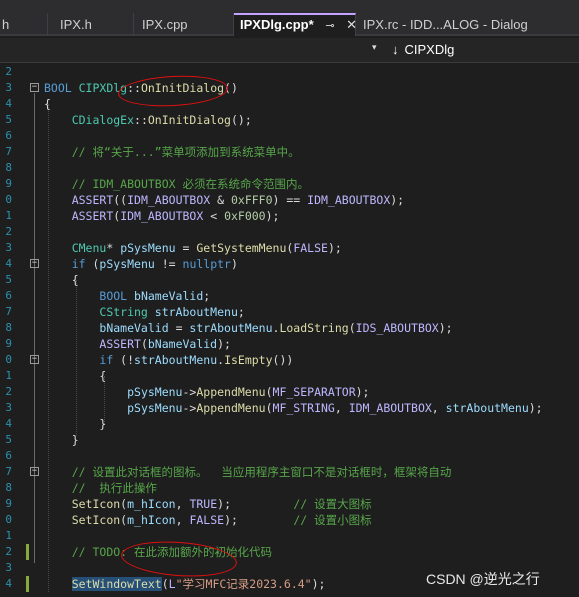 This screenshot has height=597, width=579. Describe the element at coordinates (34, 87) in the screenshot. I see `collapse-function-icon: −` at that location.